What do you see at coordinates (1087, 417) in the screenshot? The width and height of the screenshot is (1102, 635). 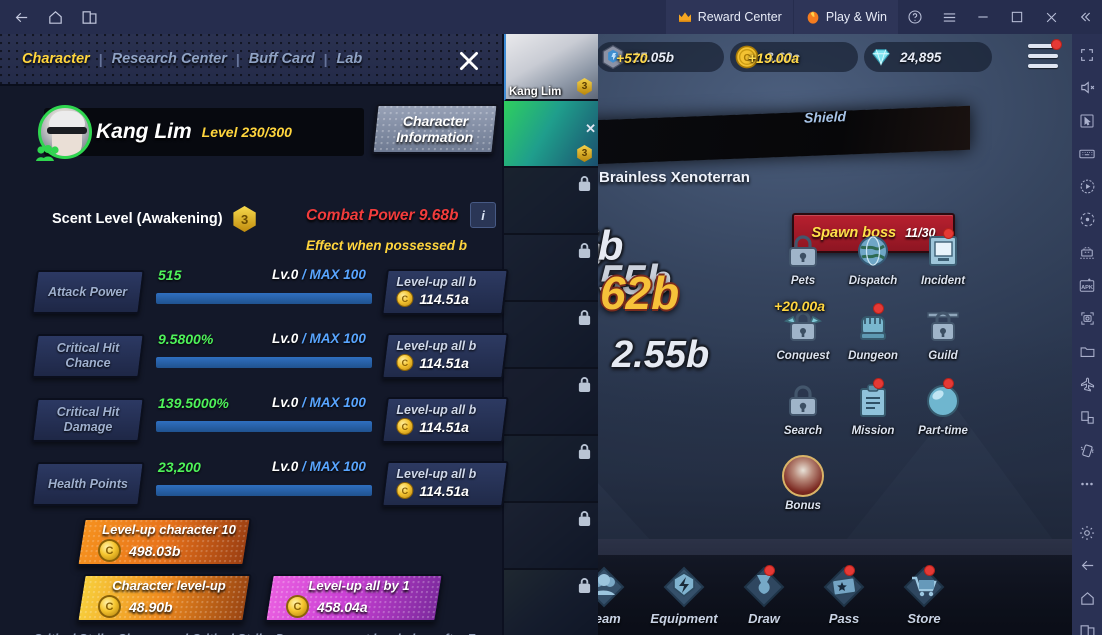 I see `split-screen-icon` at bounding box center [1087, 417].